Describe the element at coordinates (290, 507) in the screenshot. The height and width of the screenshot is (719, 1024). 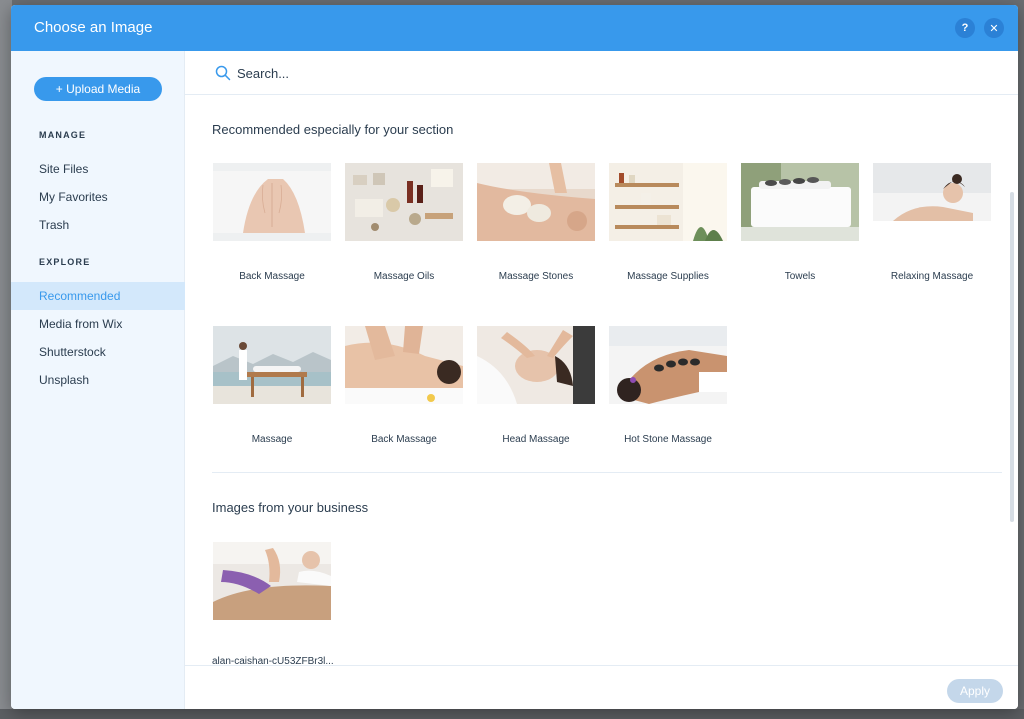
I see `business-section-title: Images from your business` at that location.